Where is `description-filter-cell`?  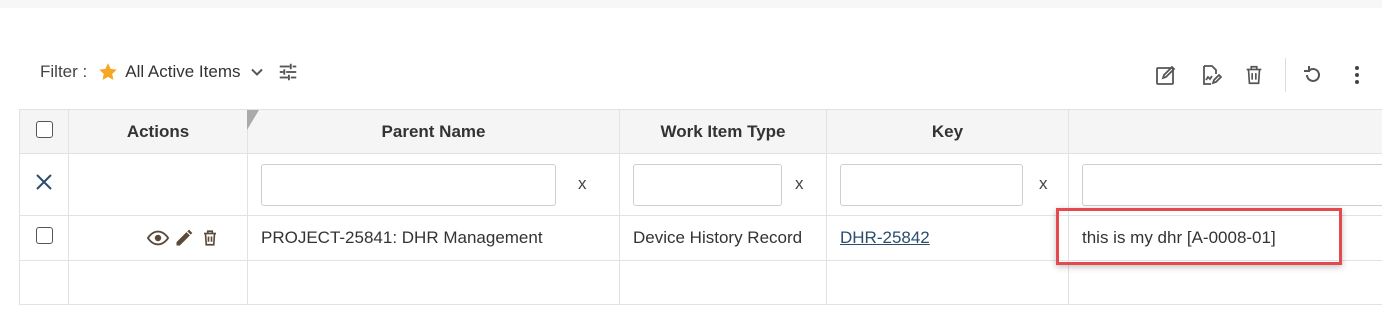
description-filter-cell is located at coordinates (1225, 184).